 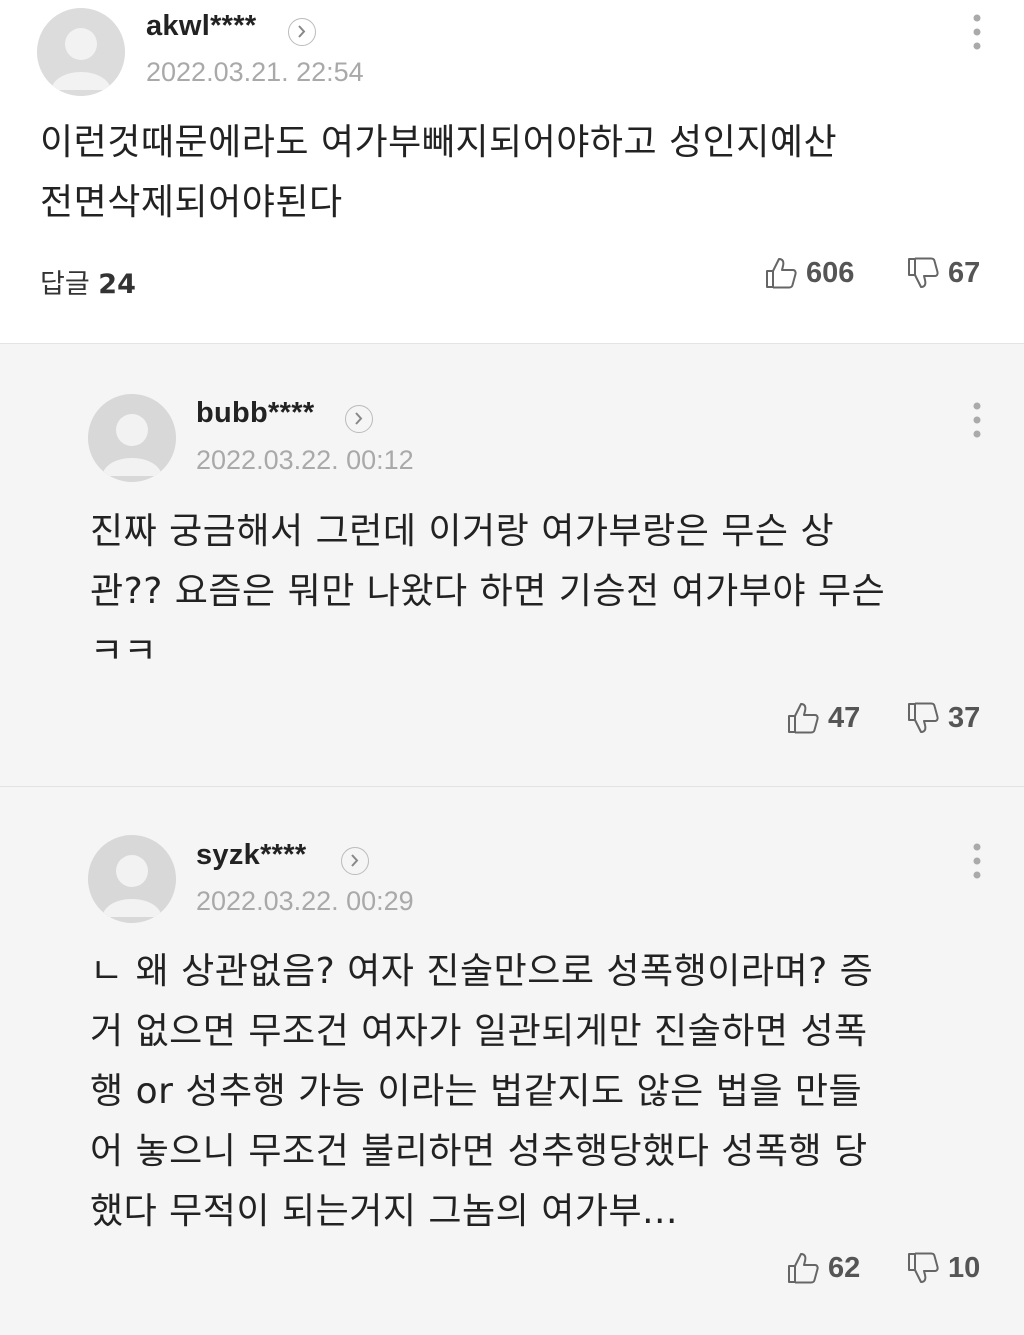 What do you see at coordinates (65, 284) in the screenshot?
I see `reply-label: 답글` at bounding box center [65, 284].